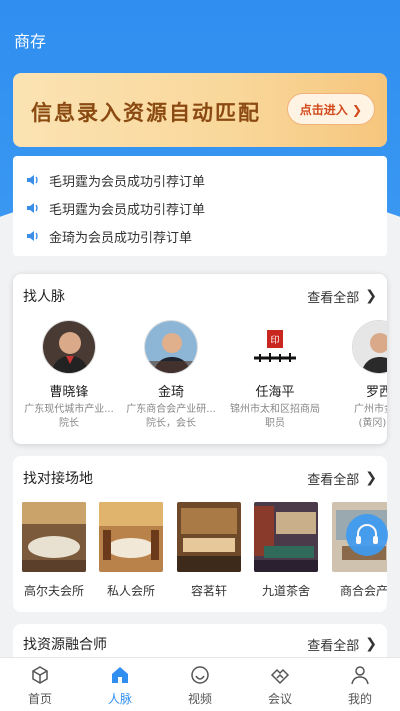 Image resolution: width=400 pixels, height=711 pixels. What do you see at coordinates (58, 479) in the screenshot?
I see `venue-section-title: 找对接场地` at bounding box center [58, 479].